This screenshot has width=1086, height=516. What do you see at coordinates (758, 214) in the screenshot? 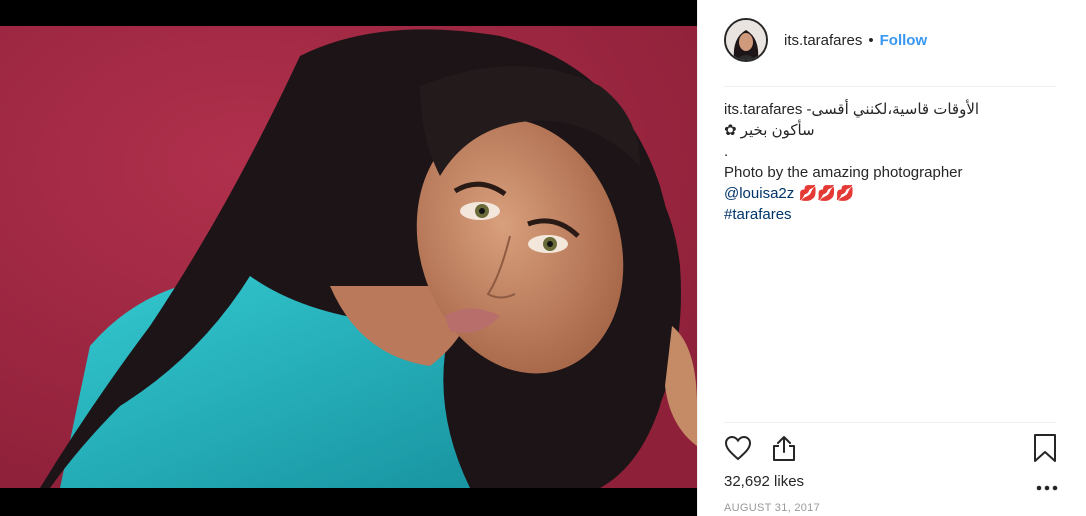
I see `hashtag-link: #tarafares` at bounding box center [758, 214].